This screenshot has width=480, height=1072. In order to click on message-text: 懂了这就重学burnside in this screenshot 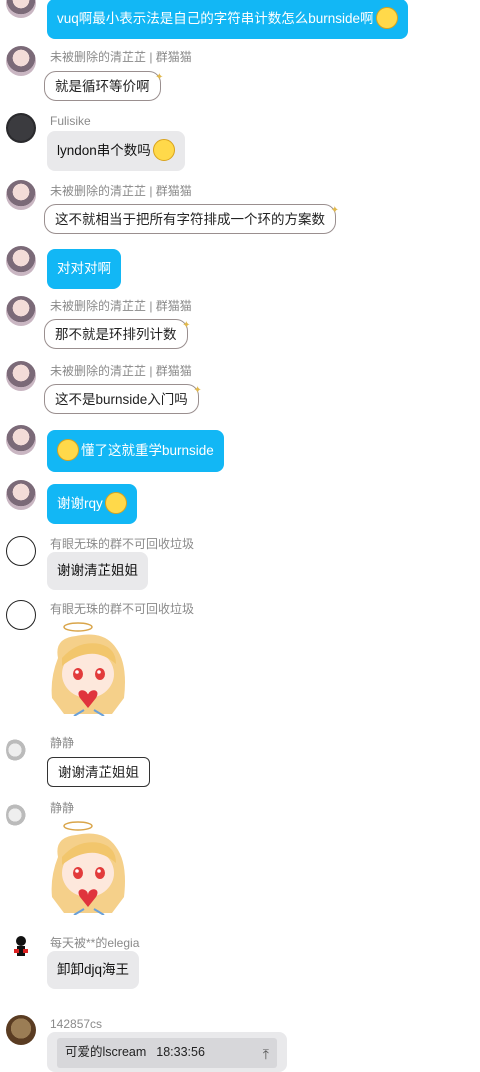, I will do `click(147, 450)`.